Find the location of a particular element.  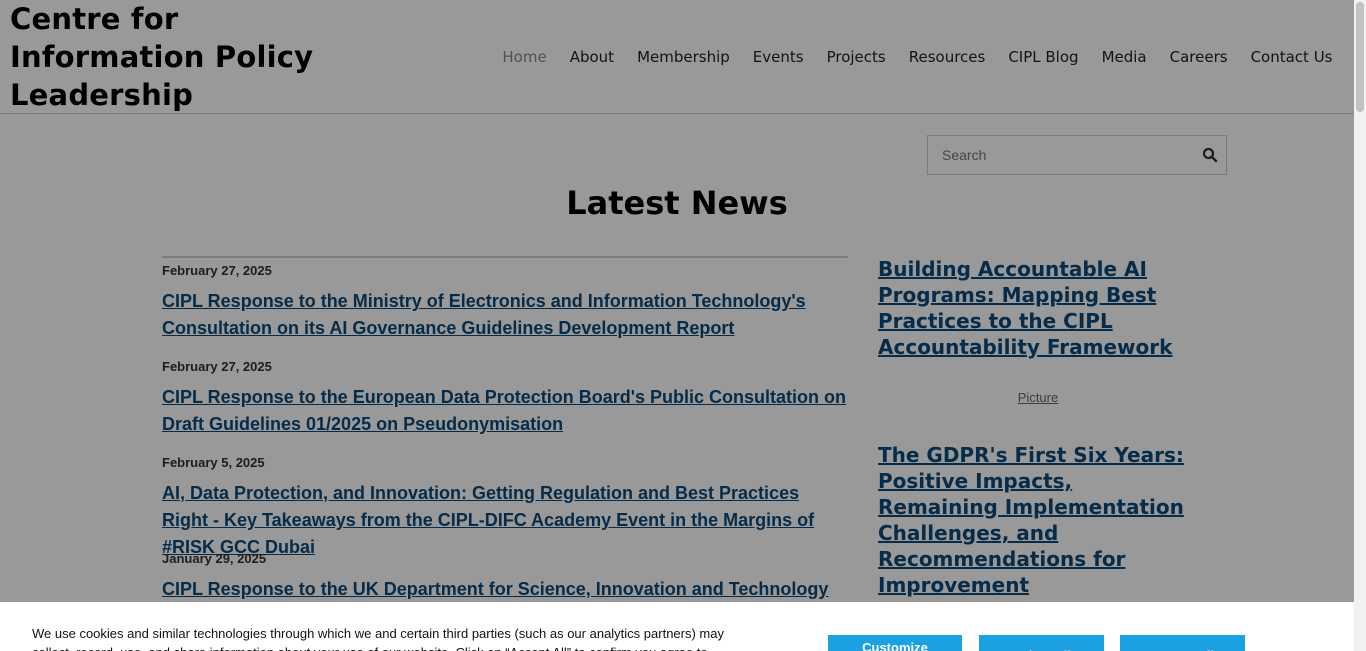

accept-all-button: Accept All is located at coordinates (1182, 643).